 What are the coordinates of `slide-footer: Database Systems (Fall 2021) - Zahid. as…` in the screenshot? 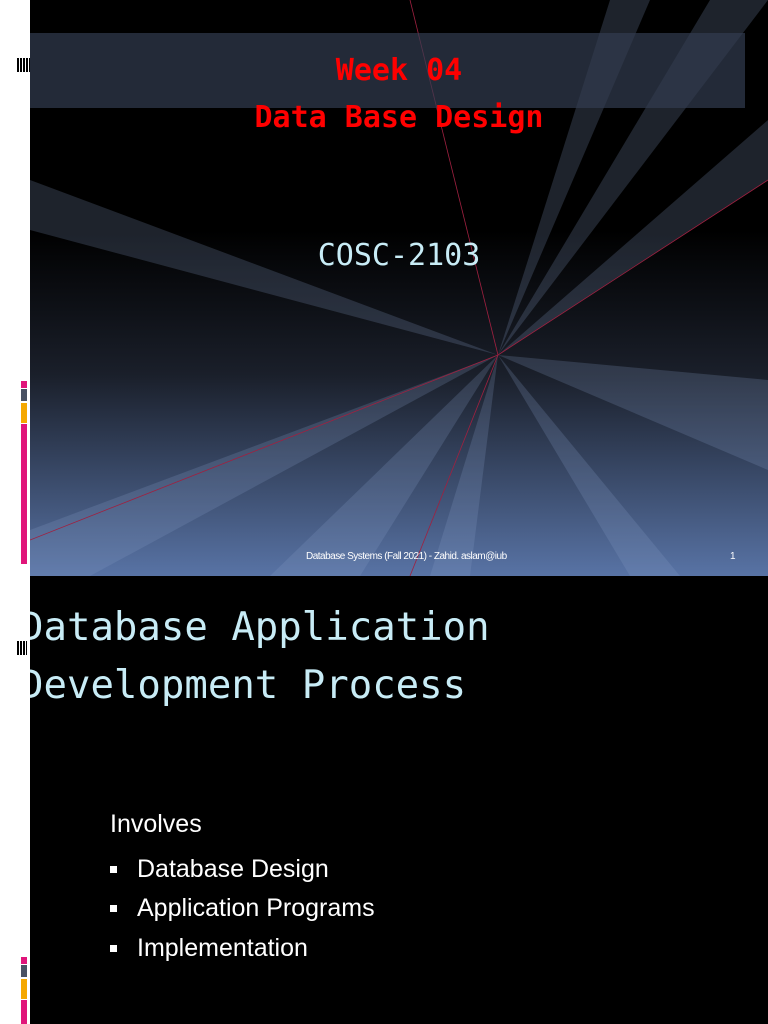 It's located at (406, 556).